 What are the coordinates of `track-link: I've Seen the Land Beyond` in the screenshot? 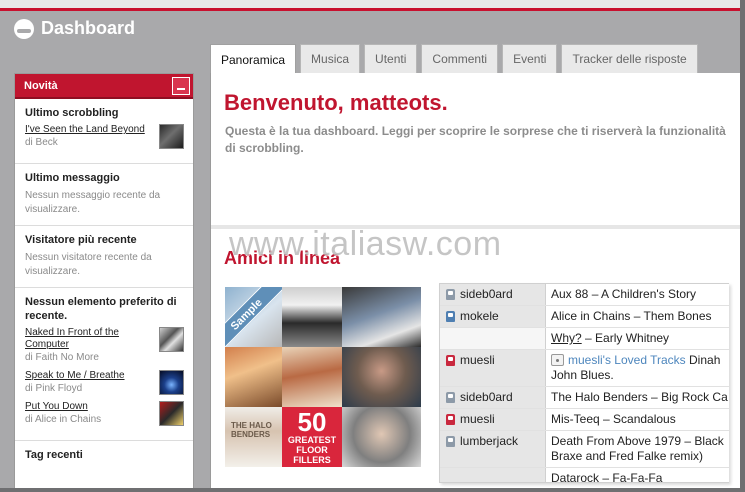 It's located at (89, 130).